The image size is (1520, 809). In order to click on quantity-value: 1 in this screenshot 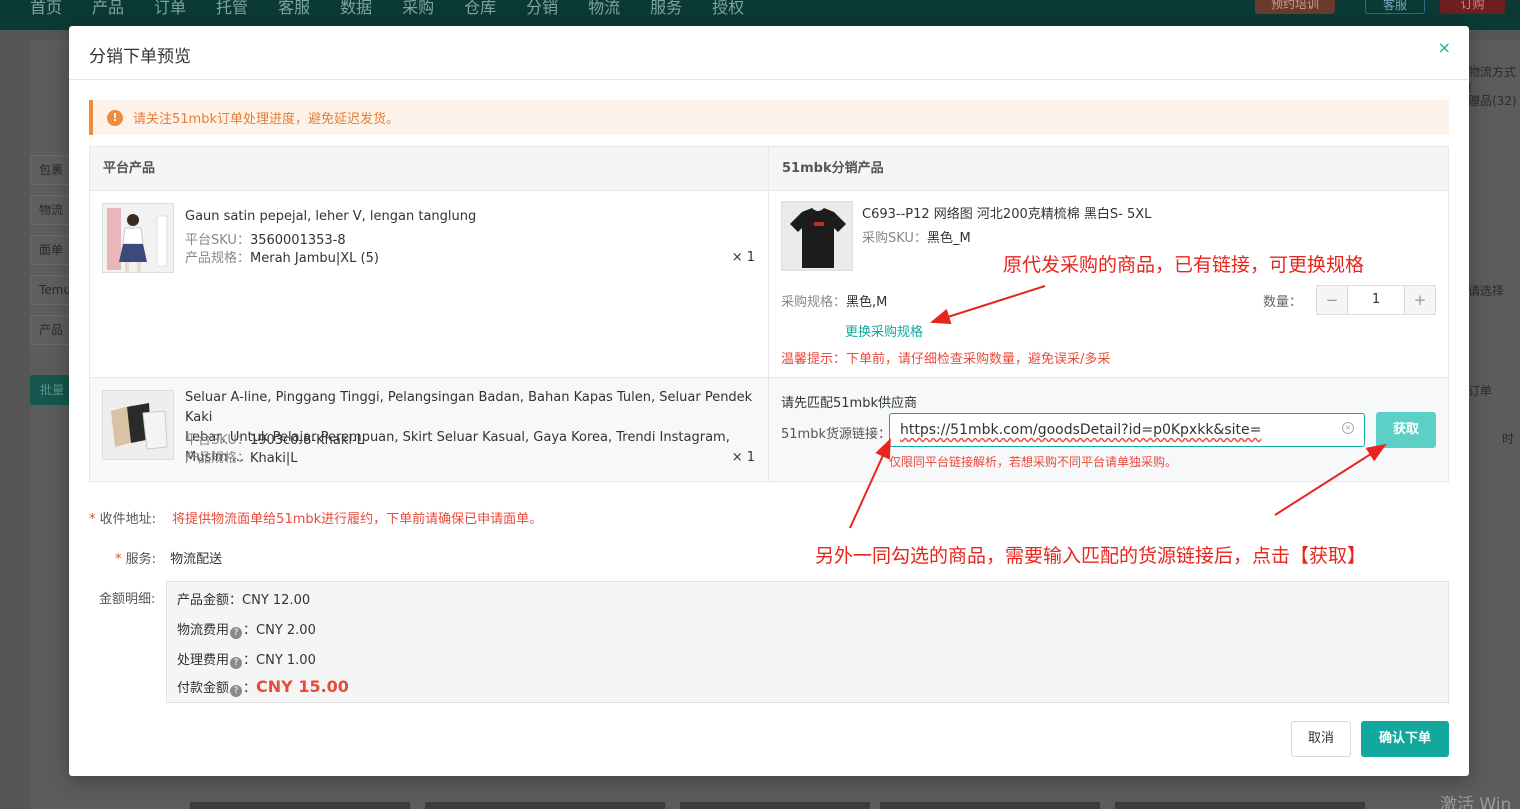, I will do `click(1376, 300)`.